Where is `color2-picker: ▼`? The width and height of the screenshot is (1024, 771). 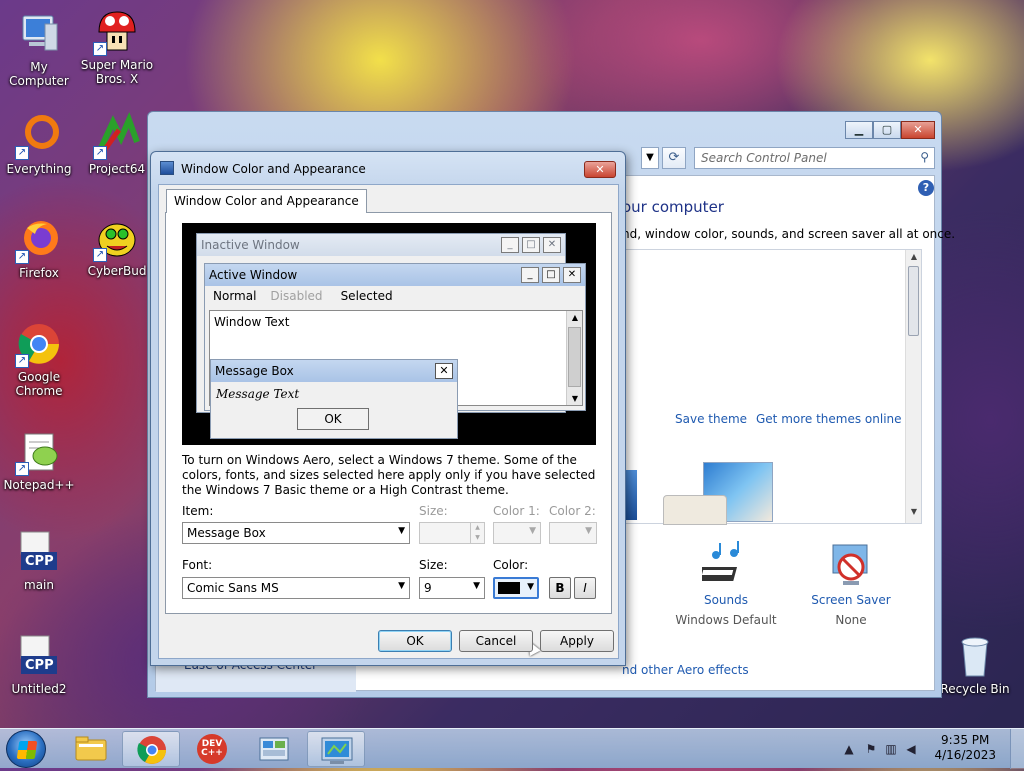 color2-picker: ▼ is located at coordinates (573, 533).